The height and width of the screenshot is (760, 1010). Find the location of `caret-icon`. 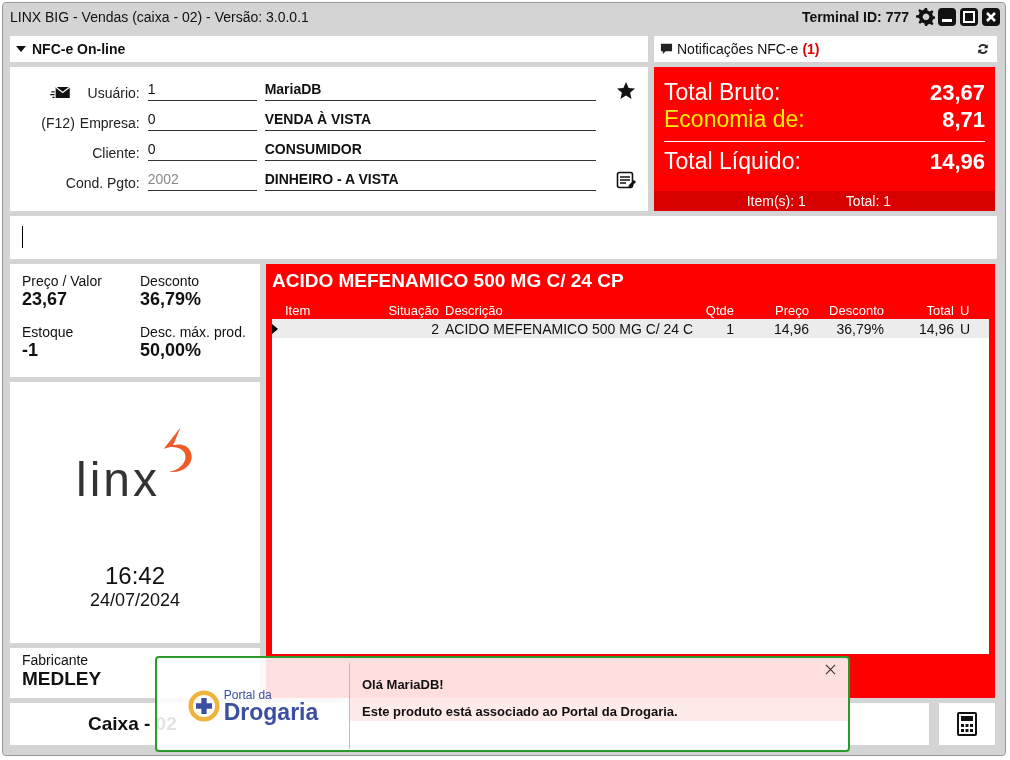

caret-icon is located at coordinates (21, 48).